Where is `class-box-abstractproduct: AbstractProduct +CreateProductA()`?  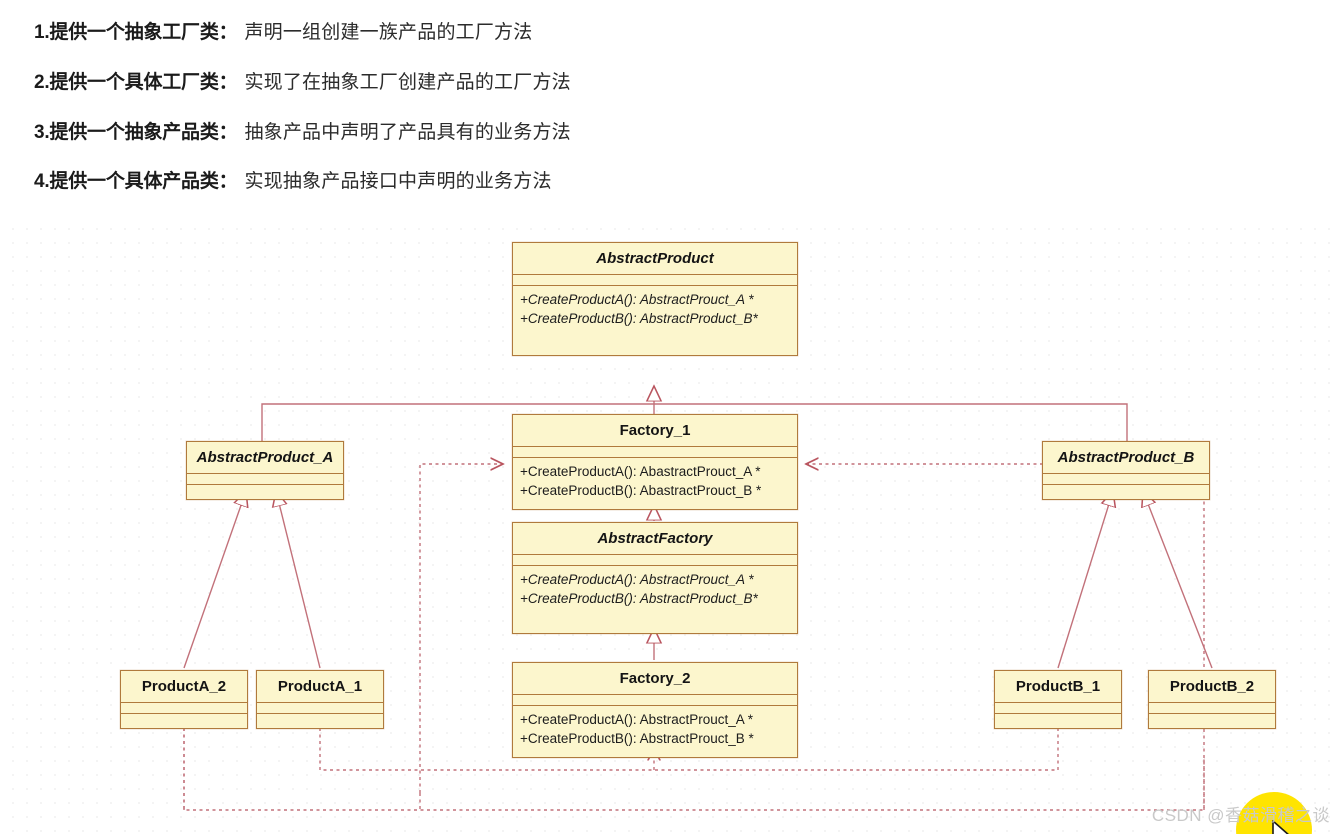
class-box-abstractproduct: AbstractProduct +CreateProductA() is located at coordinates (655, 299).